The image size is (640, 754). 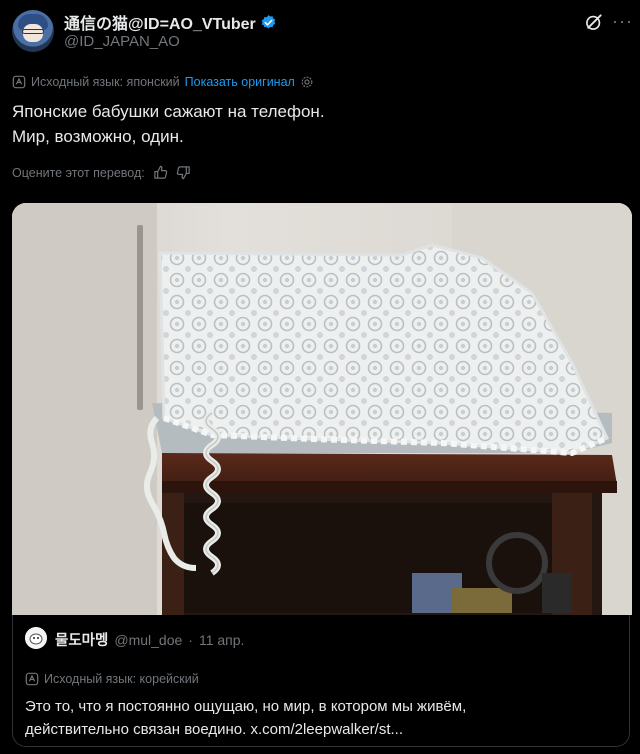 I want to click on grok-icon, so click(x=594, y=22).